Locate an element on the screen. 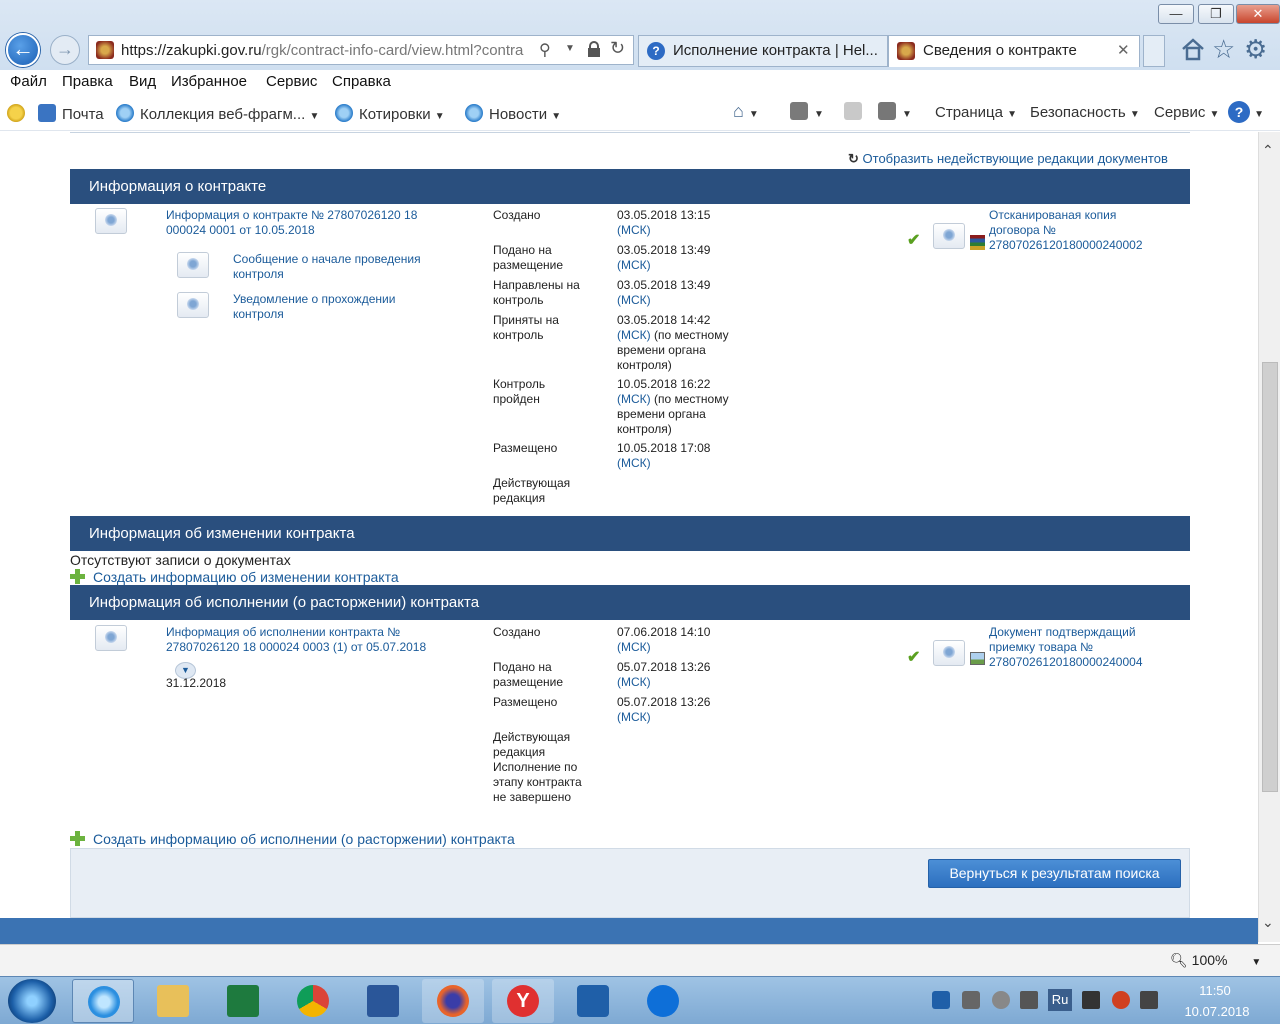  empty-records-text: Отсутствуют записи о документах is located at coordinates (180, 560).